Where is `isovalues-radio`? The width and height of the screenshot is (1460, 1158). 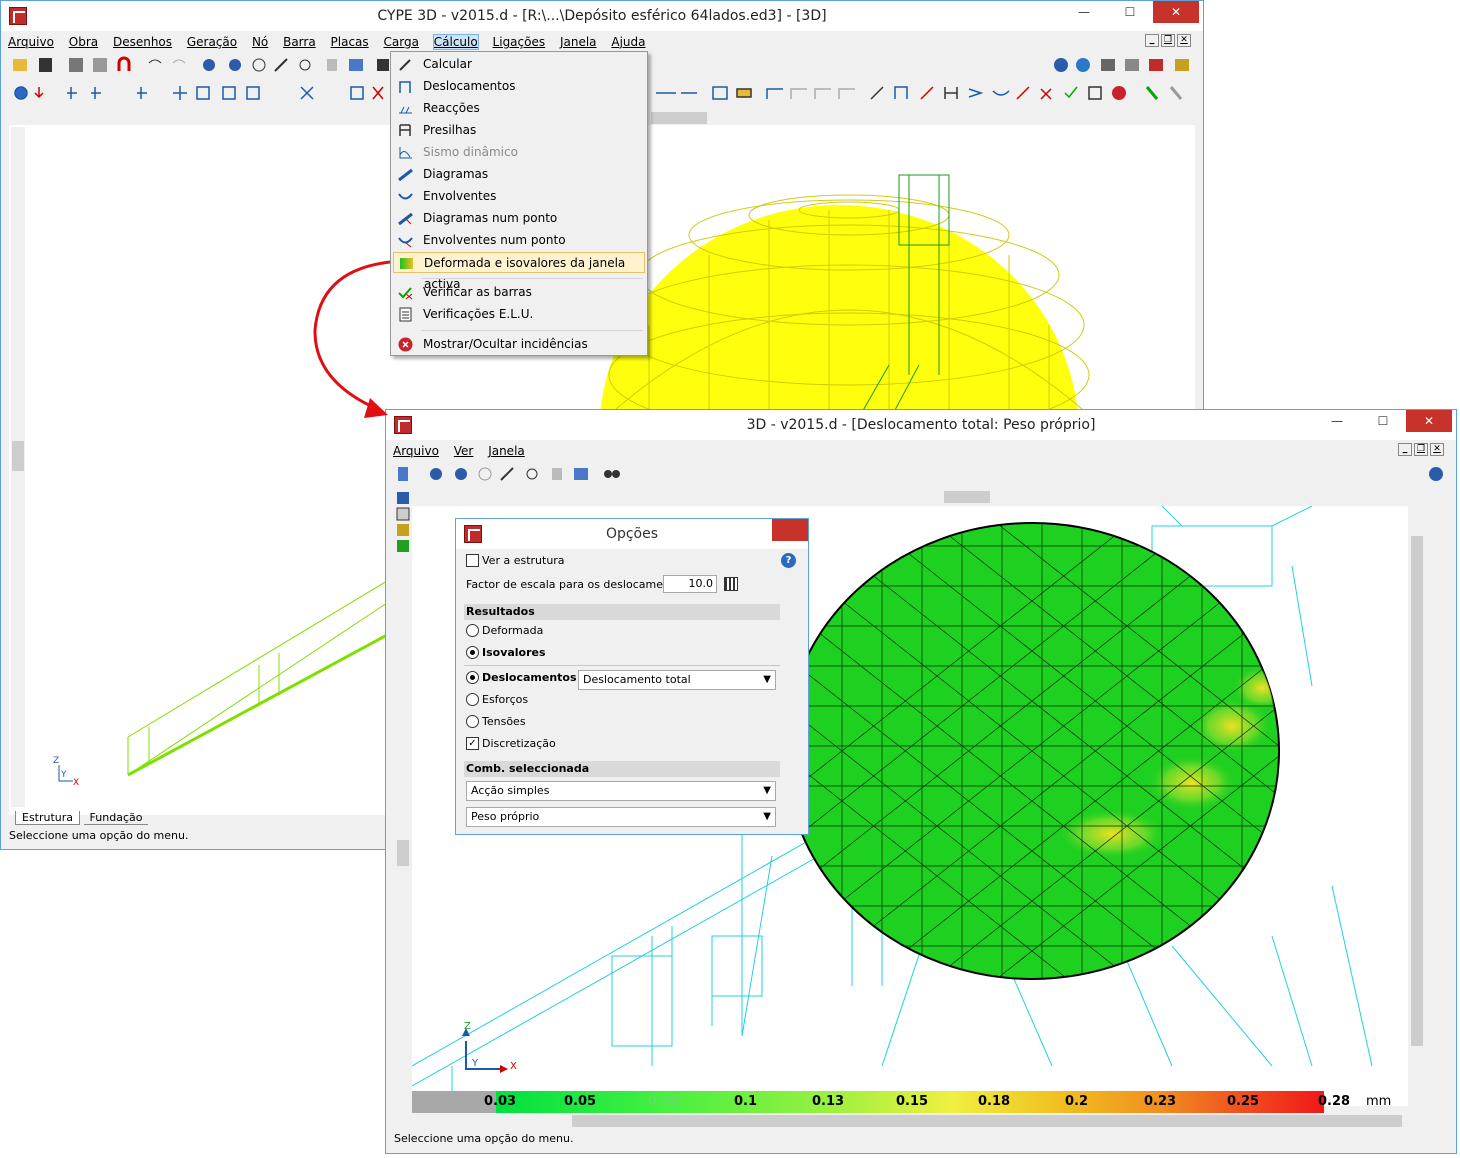
isovalues-radio is located at coordinates (472, 652).